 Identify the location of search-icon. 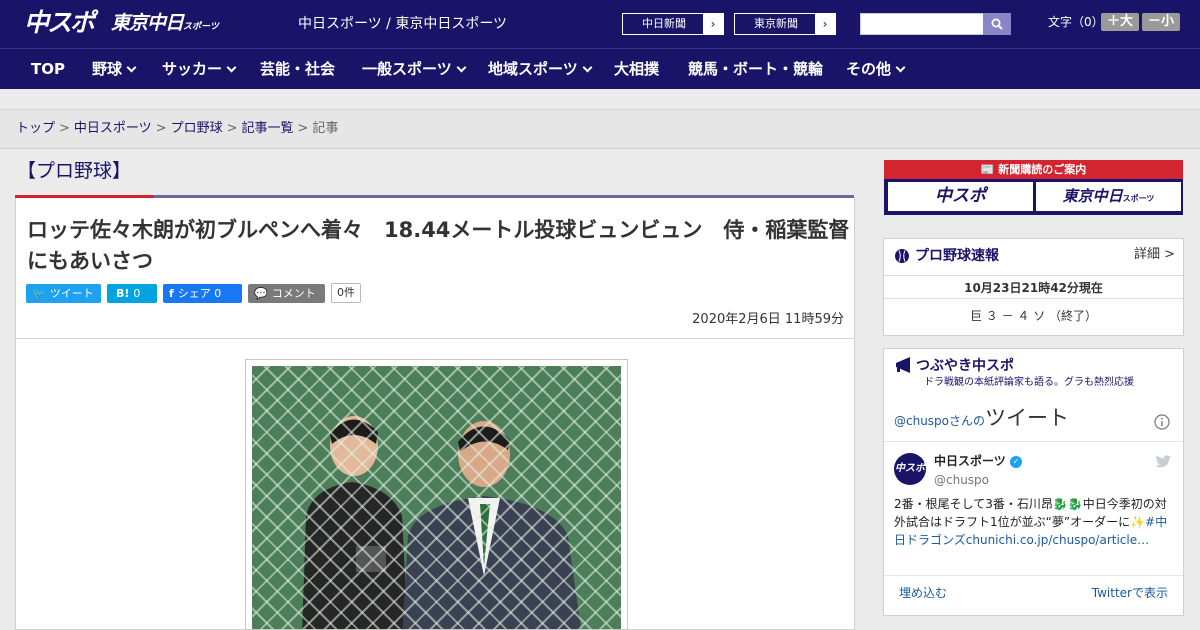
(997, 24).